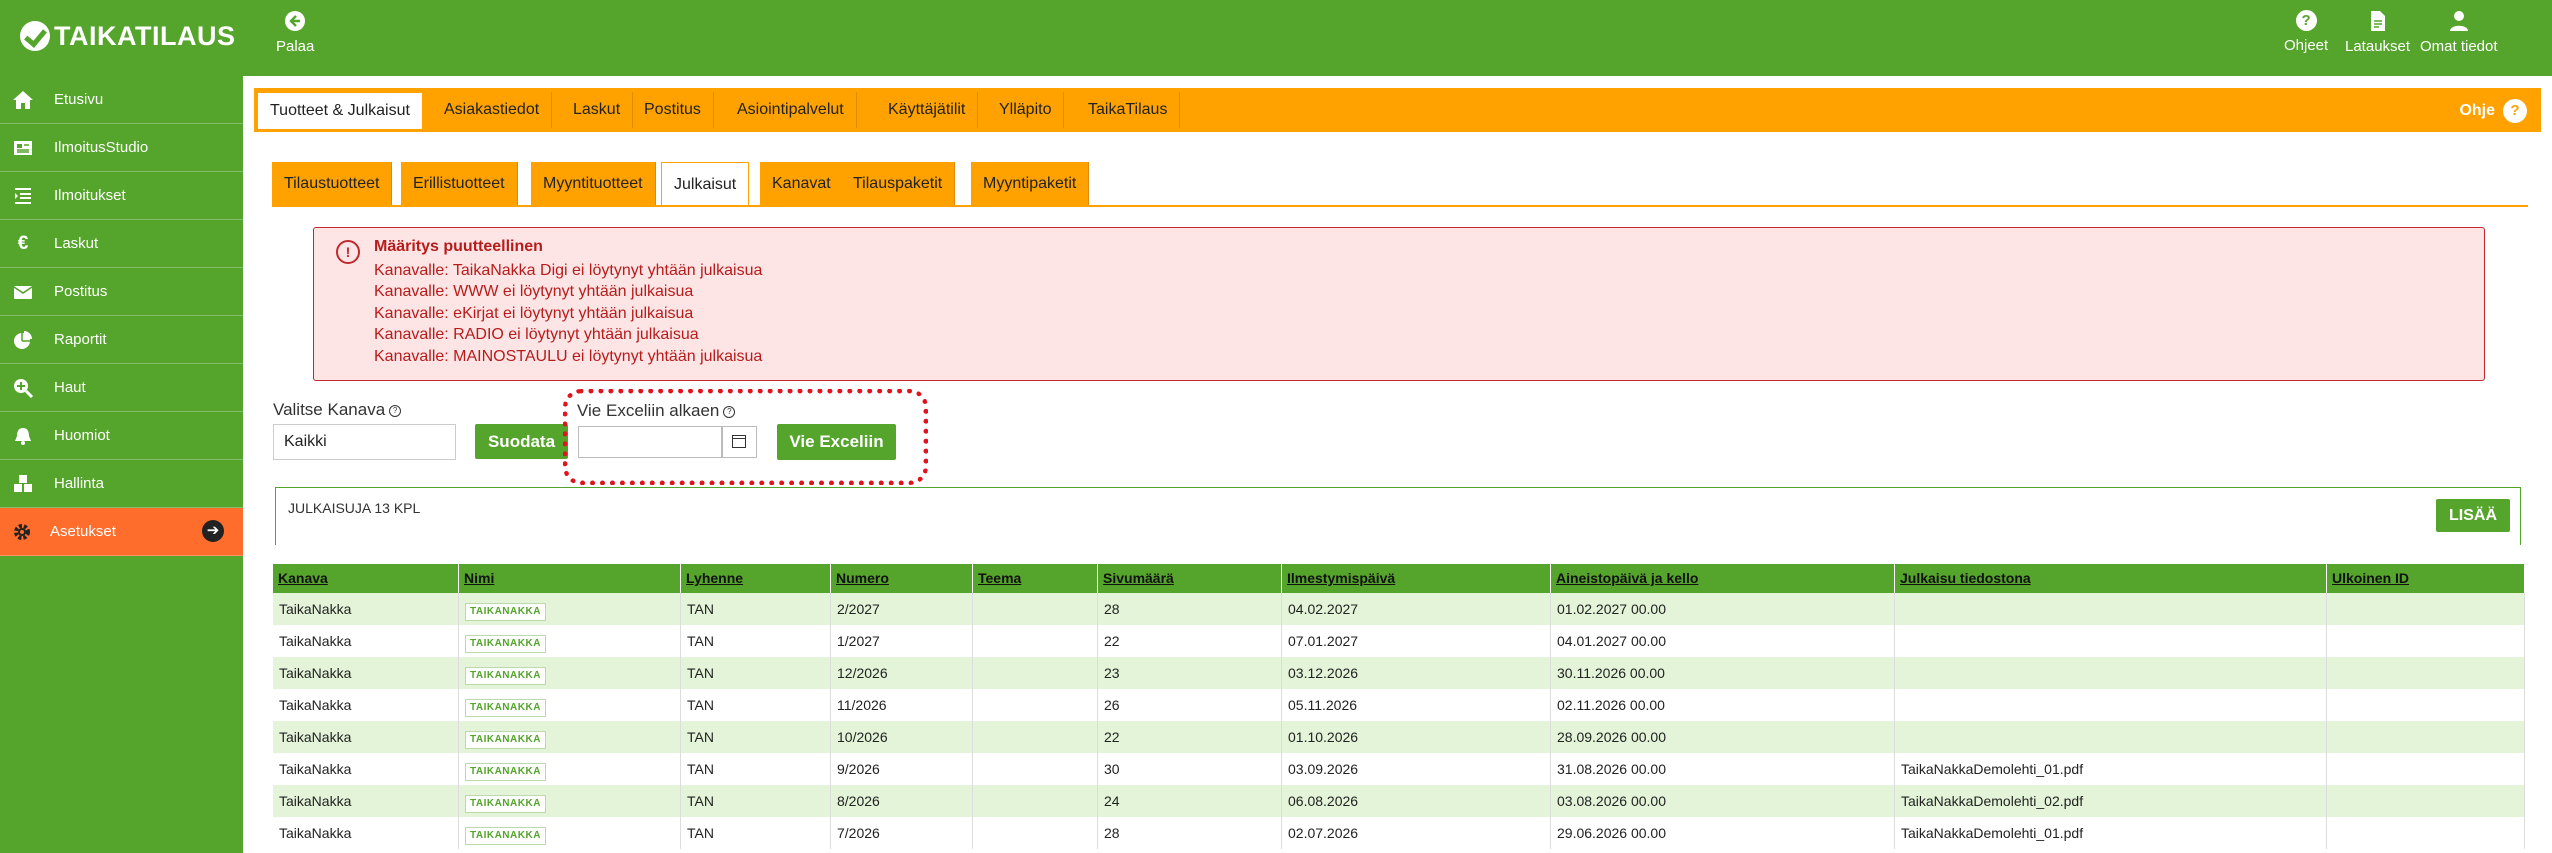 The image size is (2552, 853). I want to click on sidebar-item-label: Raportit, so click(80, 339).